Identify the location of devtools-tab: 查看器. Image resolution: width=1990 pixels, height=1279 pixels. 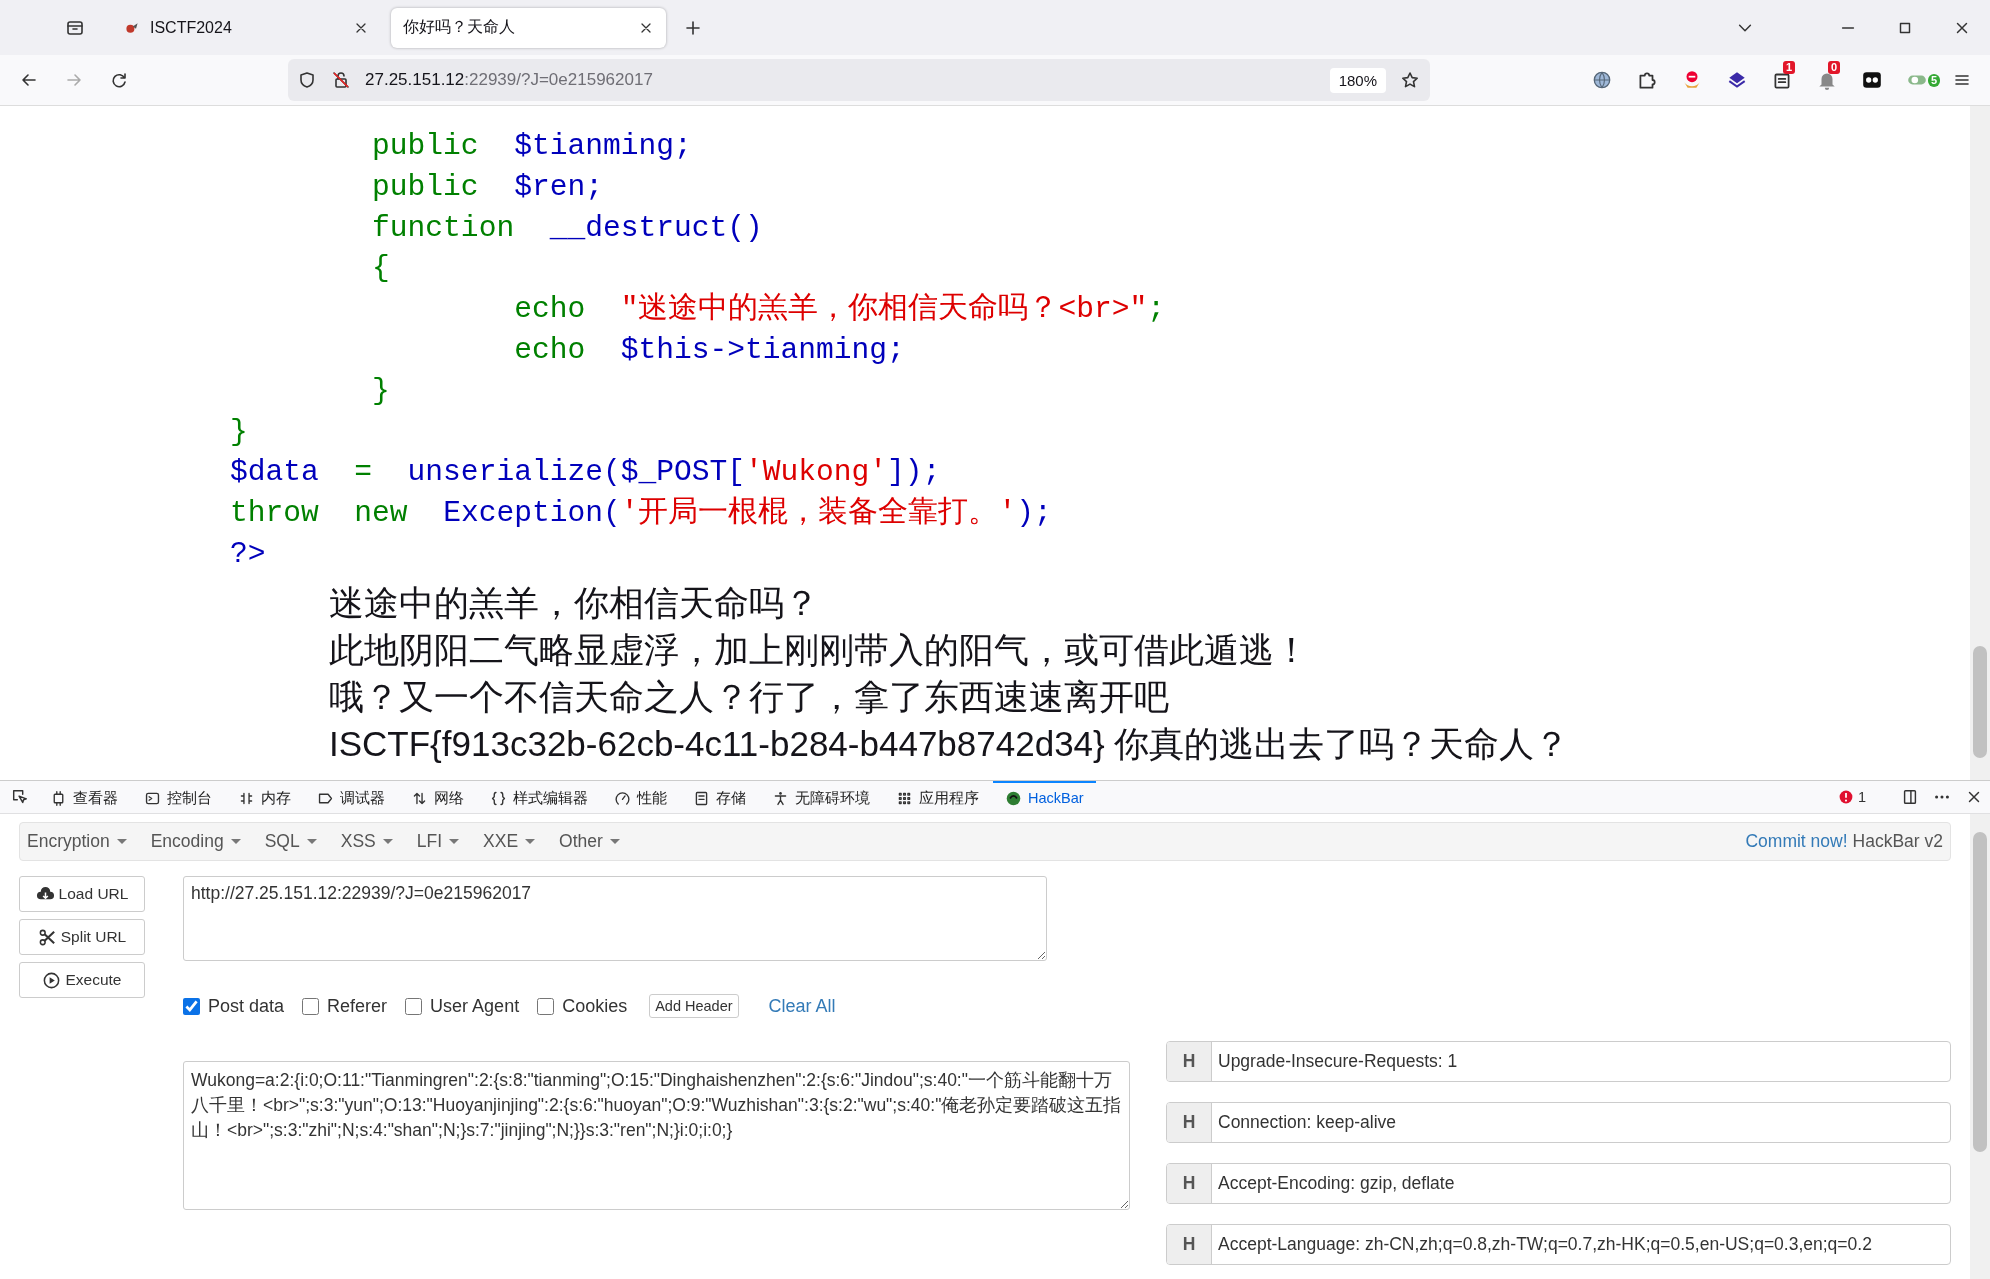
(84, 797).